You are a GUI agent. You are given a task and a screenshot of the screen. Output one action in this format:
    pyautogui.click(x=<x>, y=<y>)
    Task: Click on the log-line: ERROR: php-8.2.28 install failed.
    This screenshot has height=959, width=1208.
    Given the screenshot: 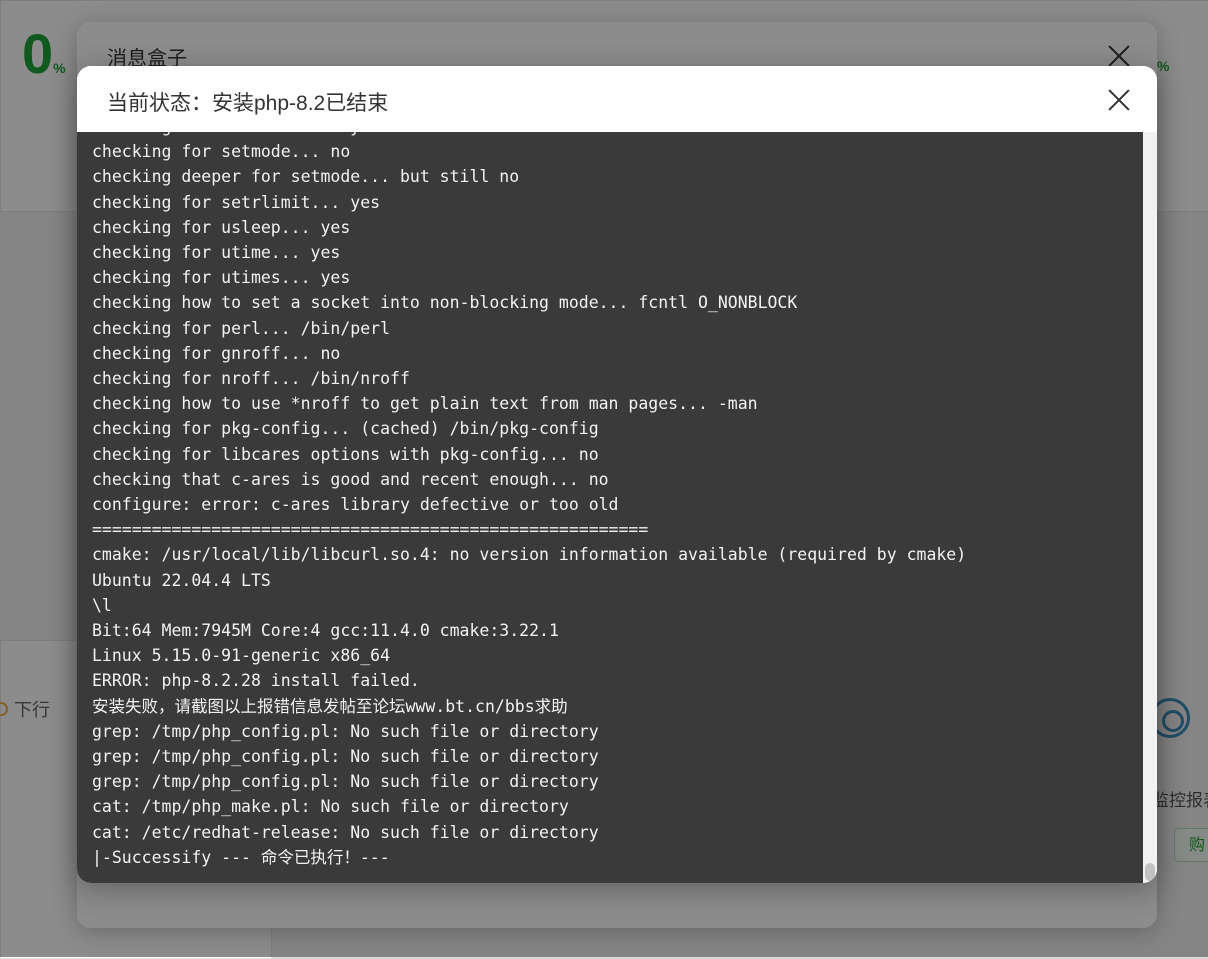 What is the action you would take?
    pyautogui.click(x=256, y=681)
    